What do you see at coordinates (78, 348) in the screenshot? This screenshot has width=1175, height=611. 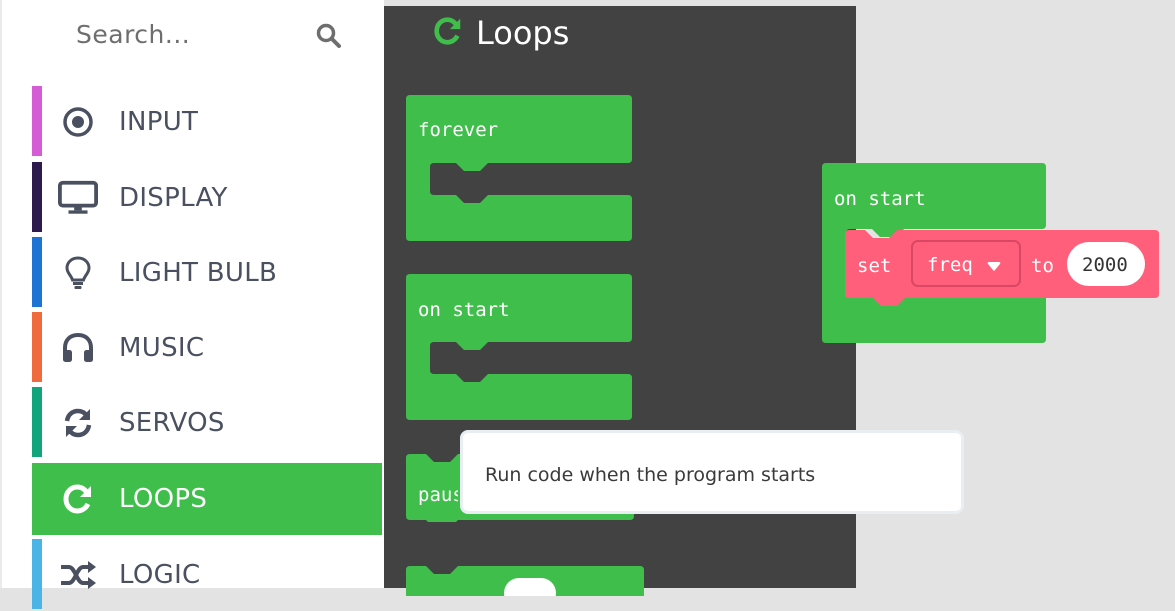 I see `headphones-icon` at bounding box center [78, 348].